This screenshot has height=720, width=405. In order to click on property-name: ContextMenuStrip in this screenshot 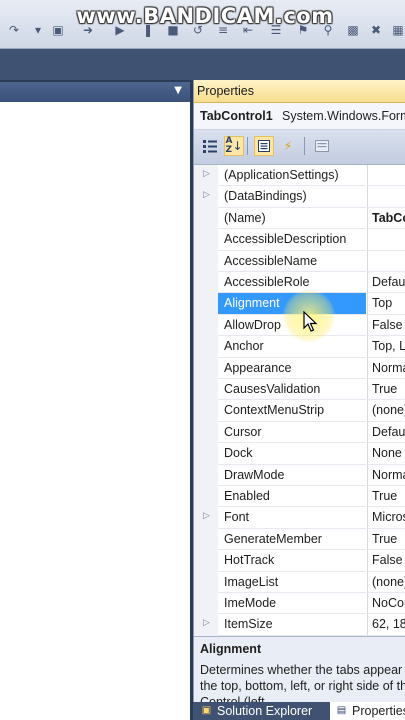, I will do `click(292, 411)`.